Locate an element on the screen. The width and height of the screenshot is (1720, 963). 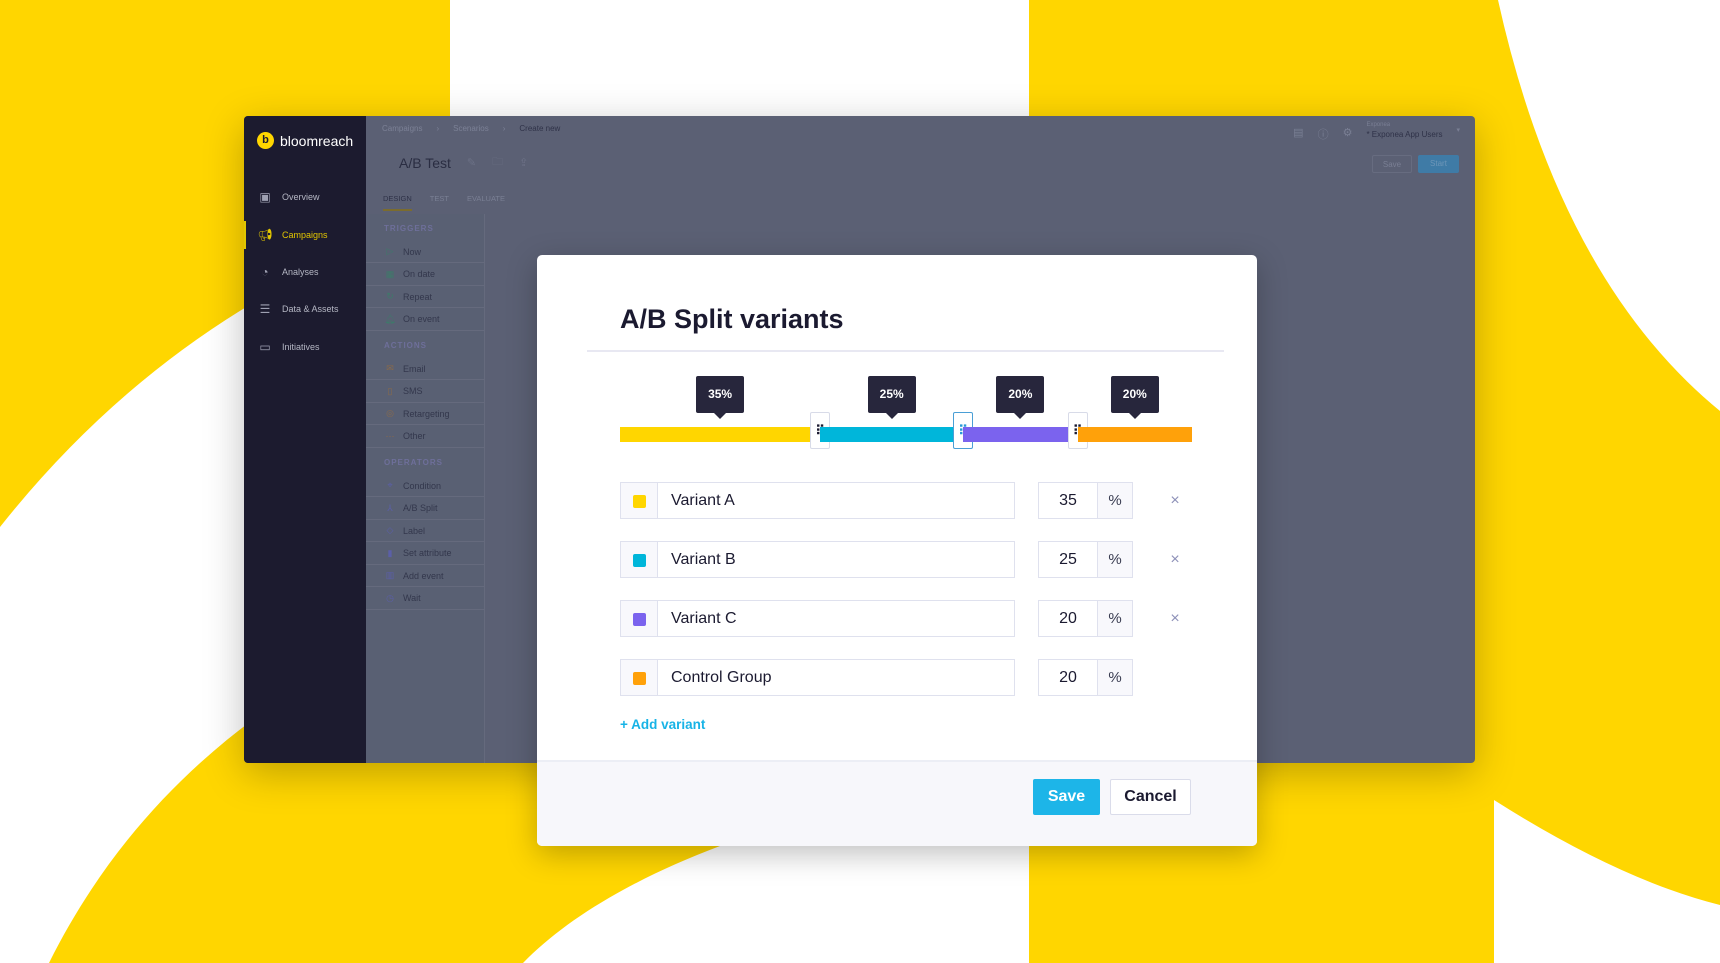
palette-item-label: ◇ Label is located at coordinates (425, 531).